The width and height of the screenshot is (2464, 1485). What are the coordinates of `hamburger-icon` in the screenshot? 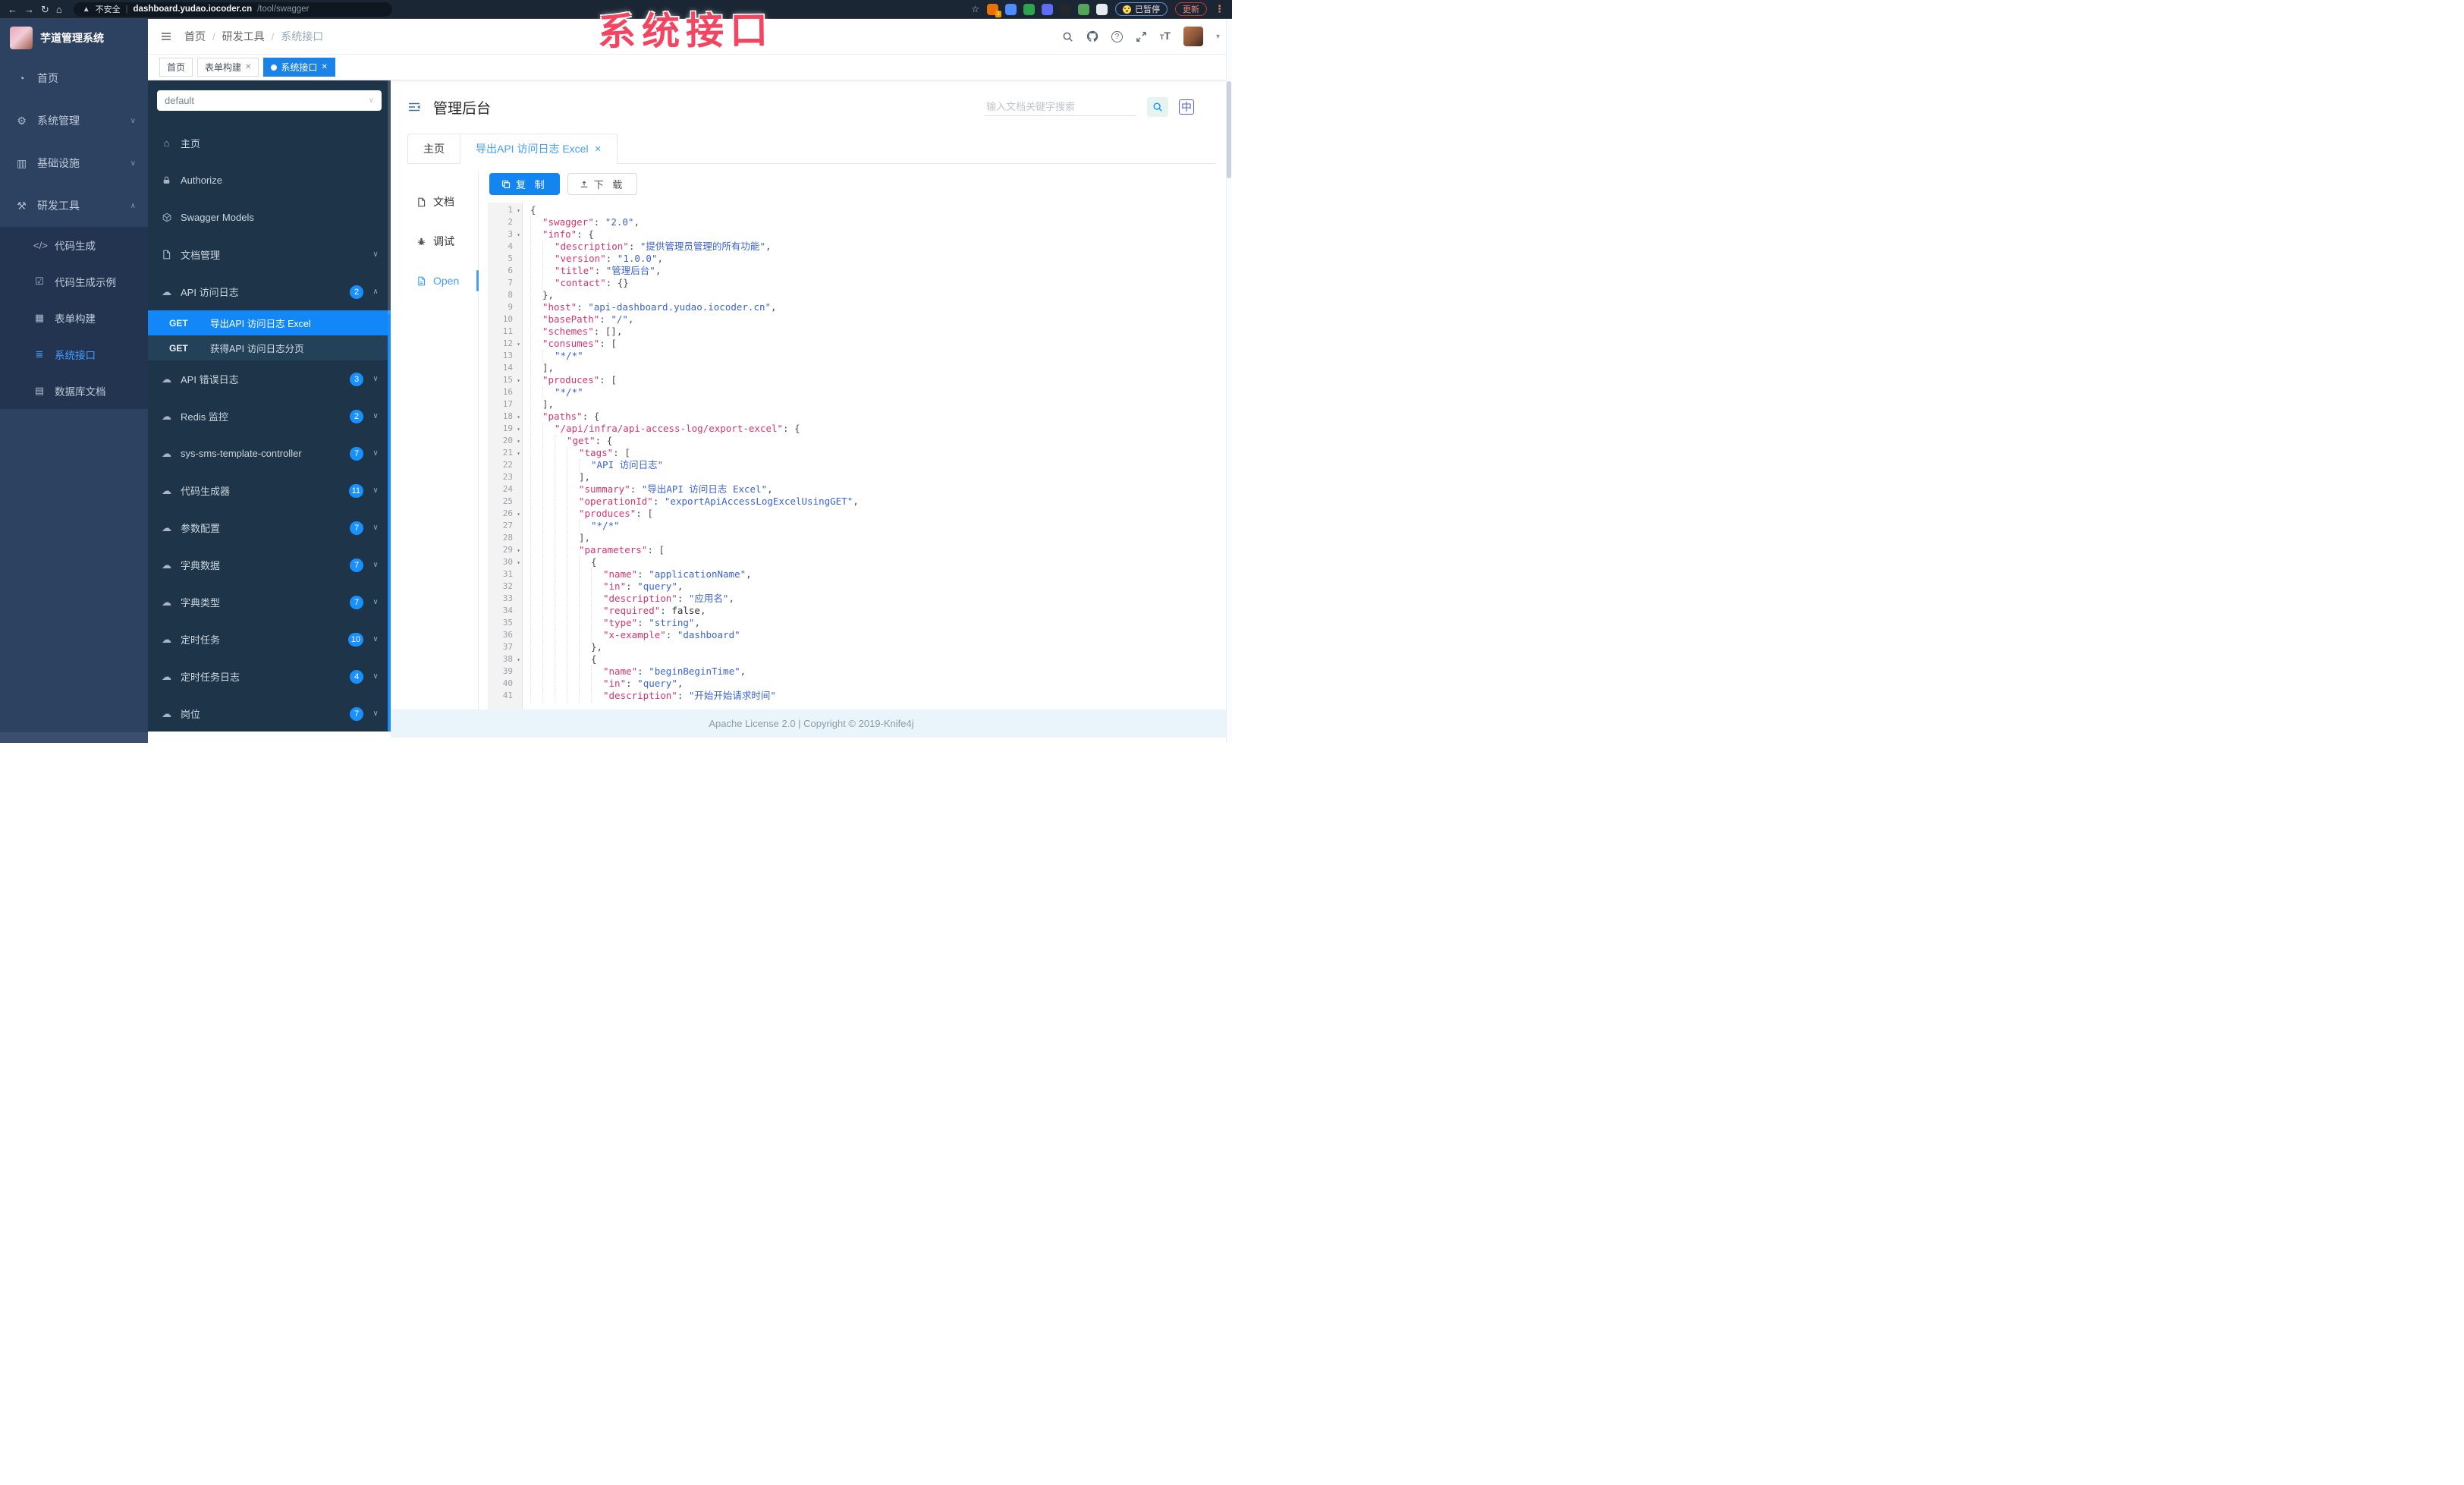 It's located at (166, 36).